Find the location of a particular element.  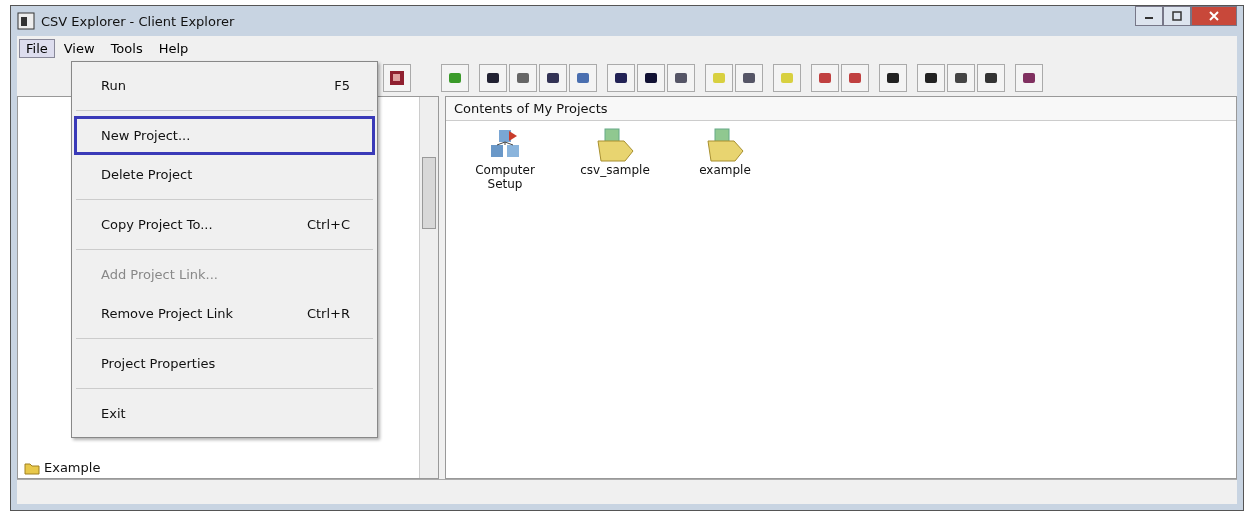

window-title: CSV Explorer - Client Explorer is located at coordinates (138, 21).